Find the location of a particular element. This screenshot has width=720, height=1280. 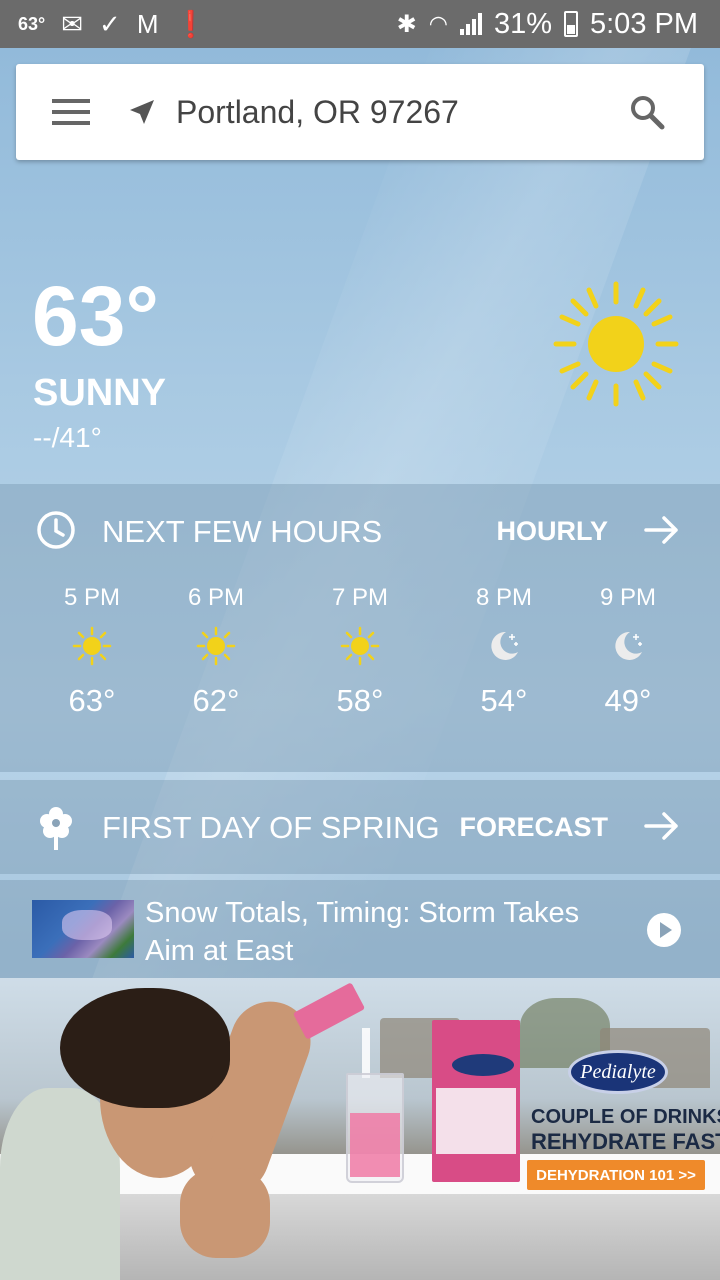

ad-glass is located at coordinates (375, 1128).